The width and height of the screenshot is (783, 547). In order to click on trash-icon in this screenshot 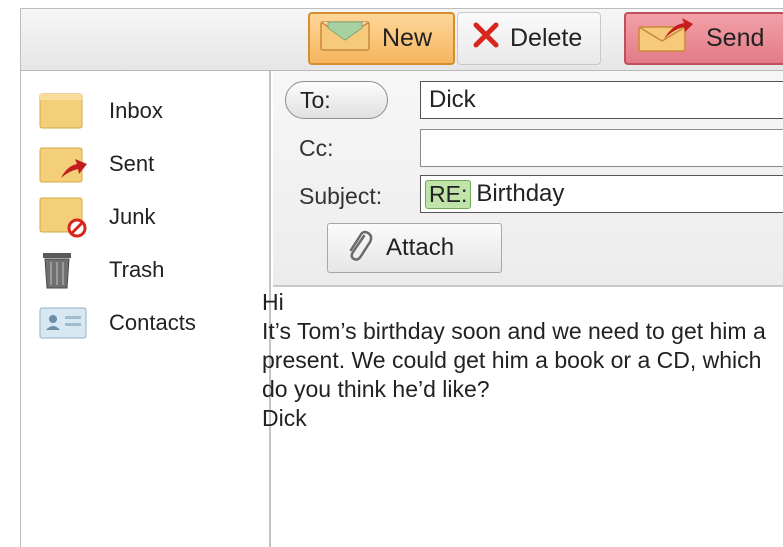, I will do `click(64, 270)`.